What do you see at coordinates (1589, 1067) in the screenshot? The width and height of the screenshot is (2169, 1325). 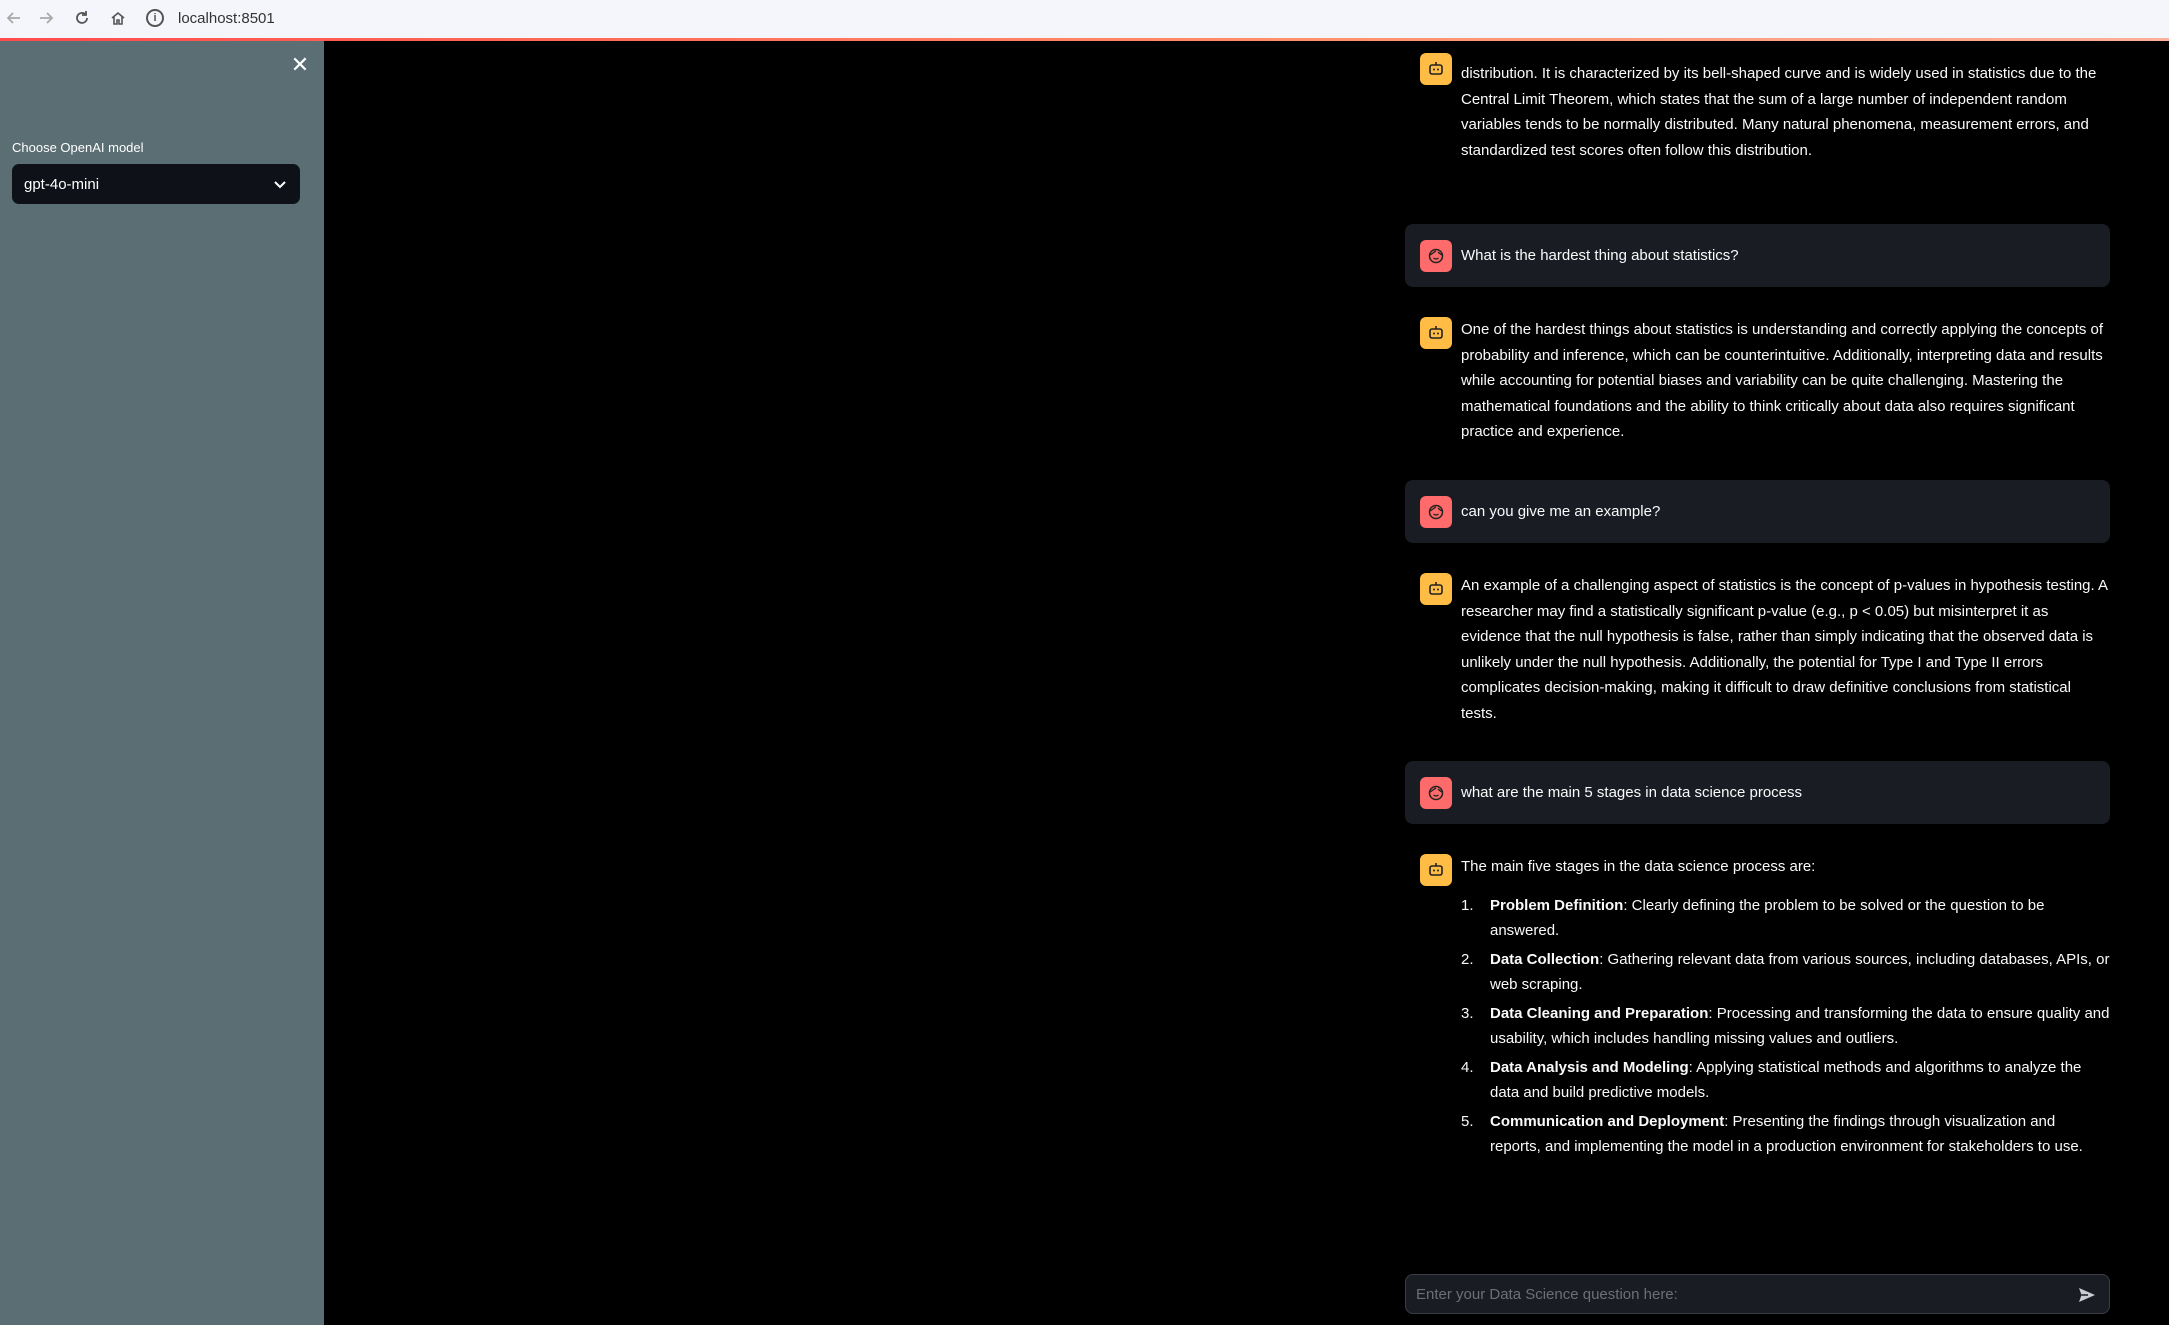 I see `stage-title: Data Analysis and Modeling` at bounding box center [1589, 1067].